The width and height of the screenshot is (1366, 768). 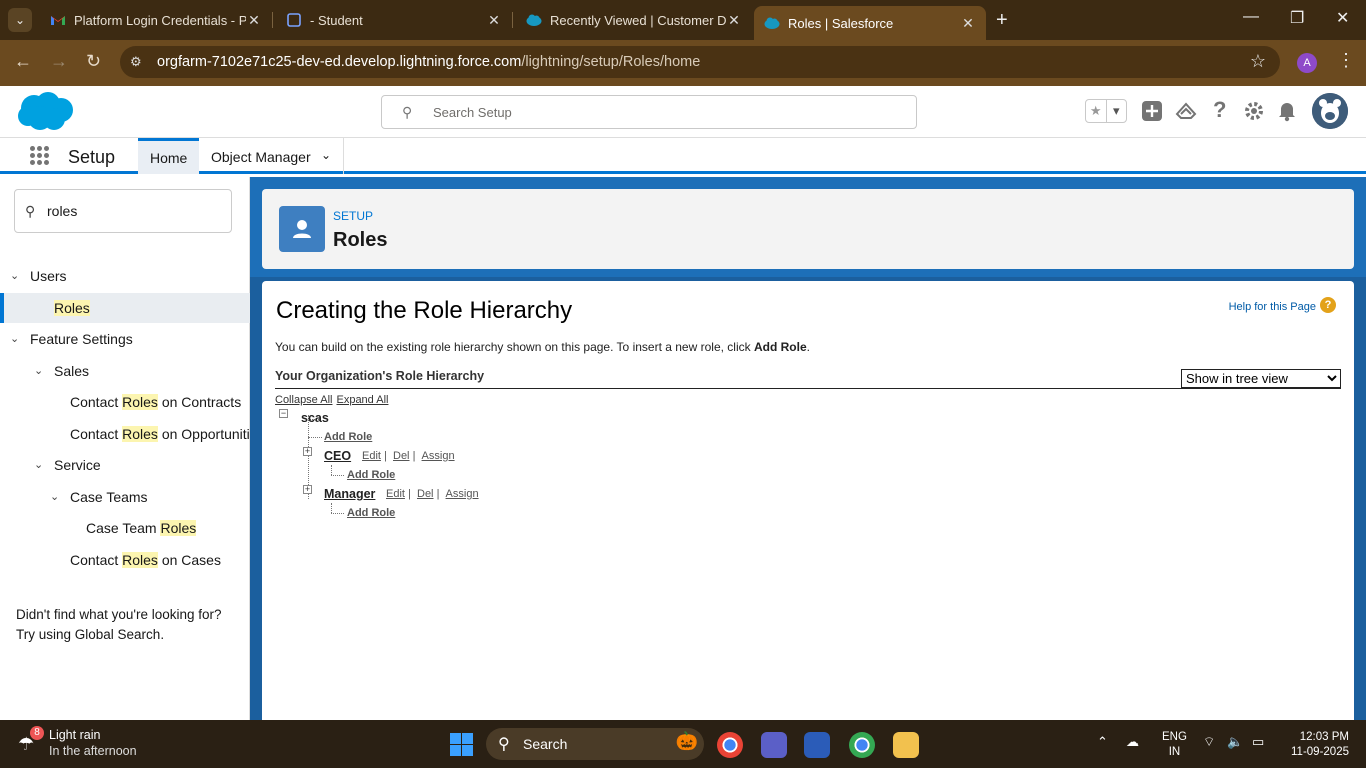 I want to click on sidebar-item-label: Users, so click(x=48, y=276).